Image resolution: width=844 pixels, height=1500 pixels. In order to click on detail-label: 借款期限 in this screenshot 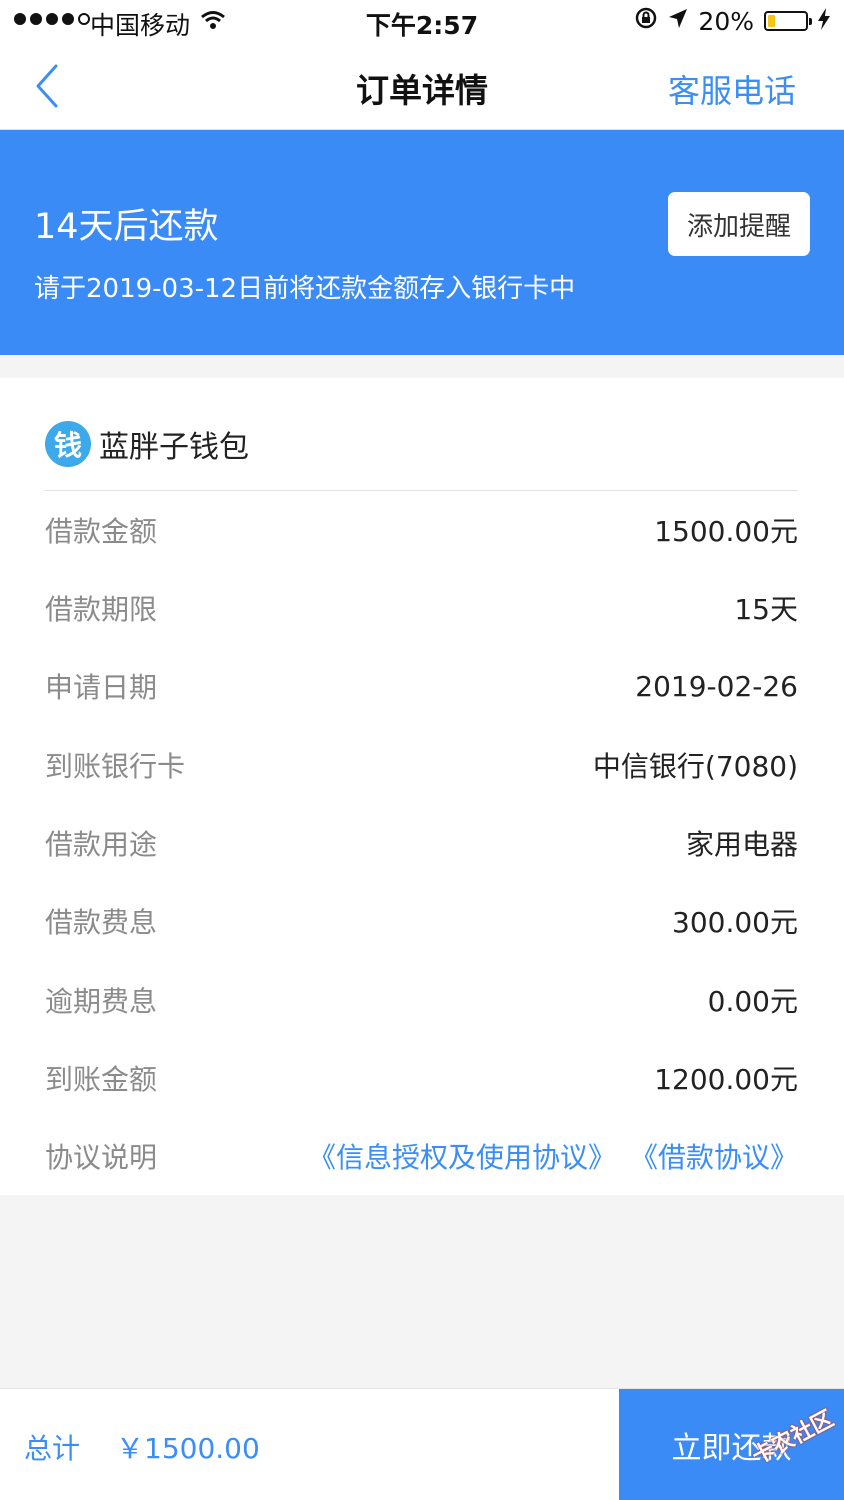, I will do `click(101, 609)`.